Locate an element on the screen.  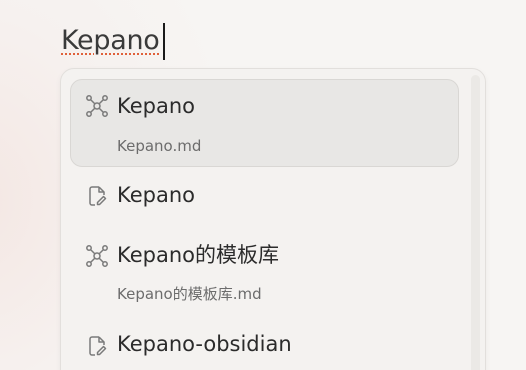
text-cursor is located at coordinates (164, 41).